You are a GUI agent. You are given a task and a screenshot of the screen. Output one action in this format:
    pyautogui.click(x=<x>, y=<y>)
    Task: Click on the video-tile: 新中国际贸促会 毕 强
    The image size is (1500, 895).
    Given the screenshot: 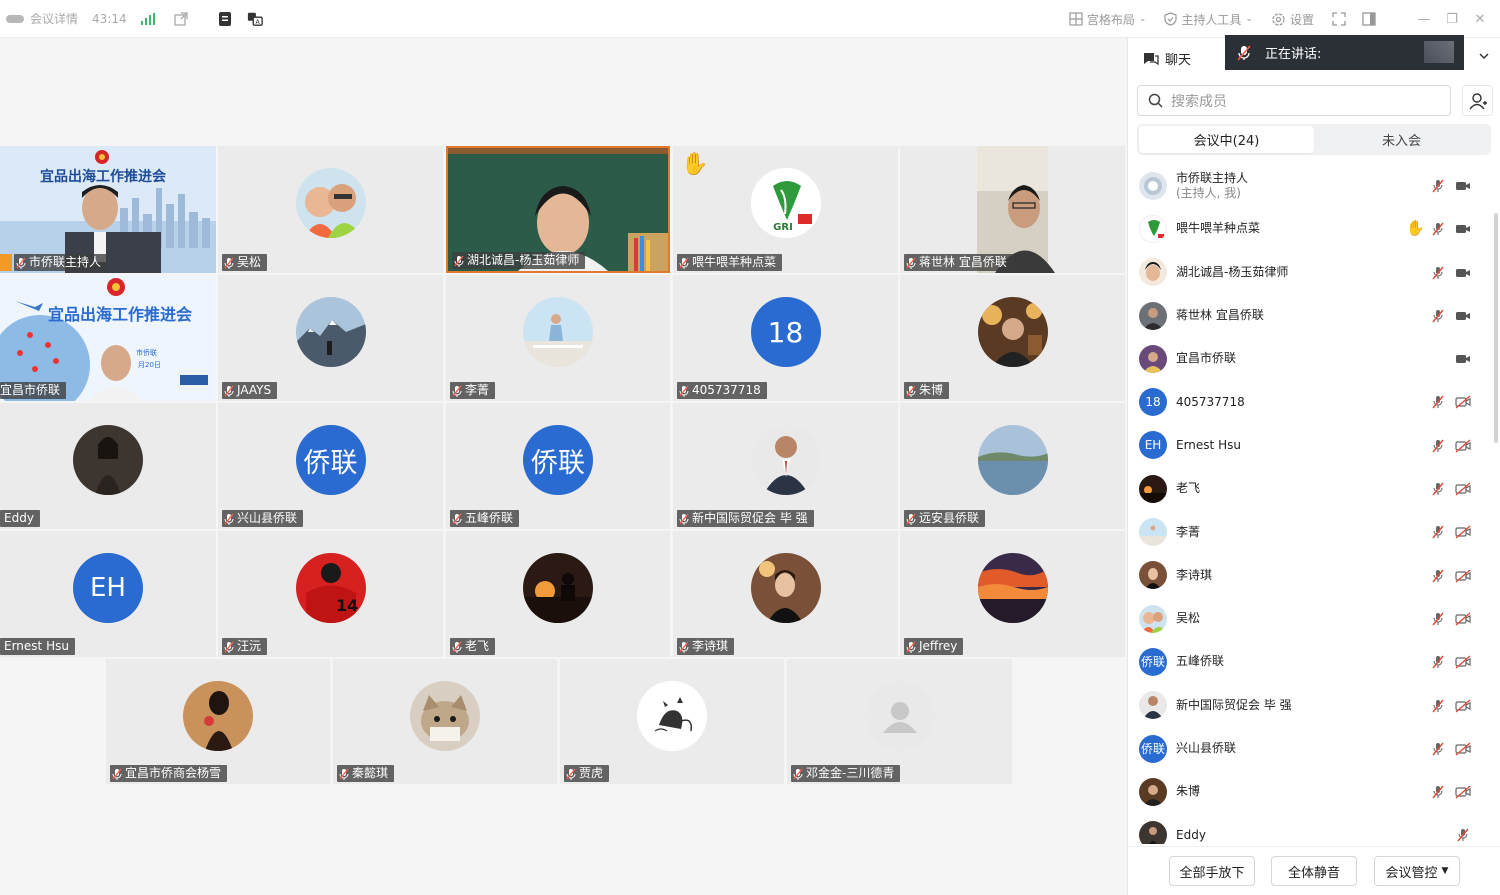 What is the action you would take?
    pyautogui.click(x=785, y=466)
    